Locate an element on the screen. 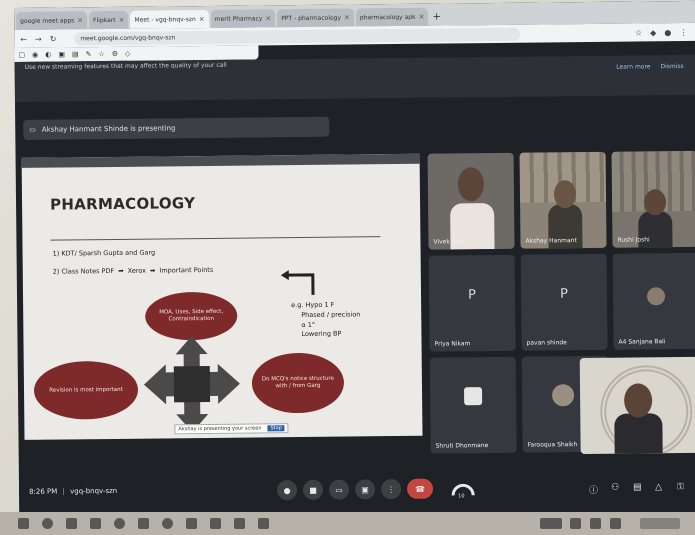  toolbar-icon: ◐ is located at coordinates (48, 55).